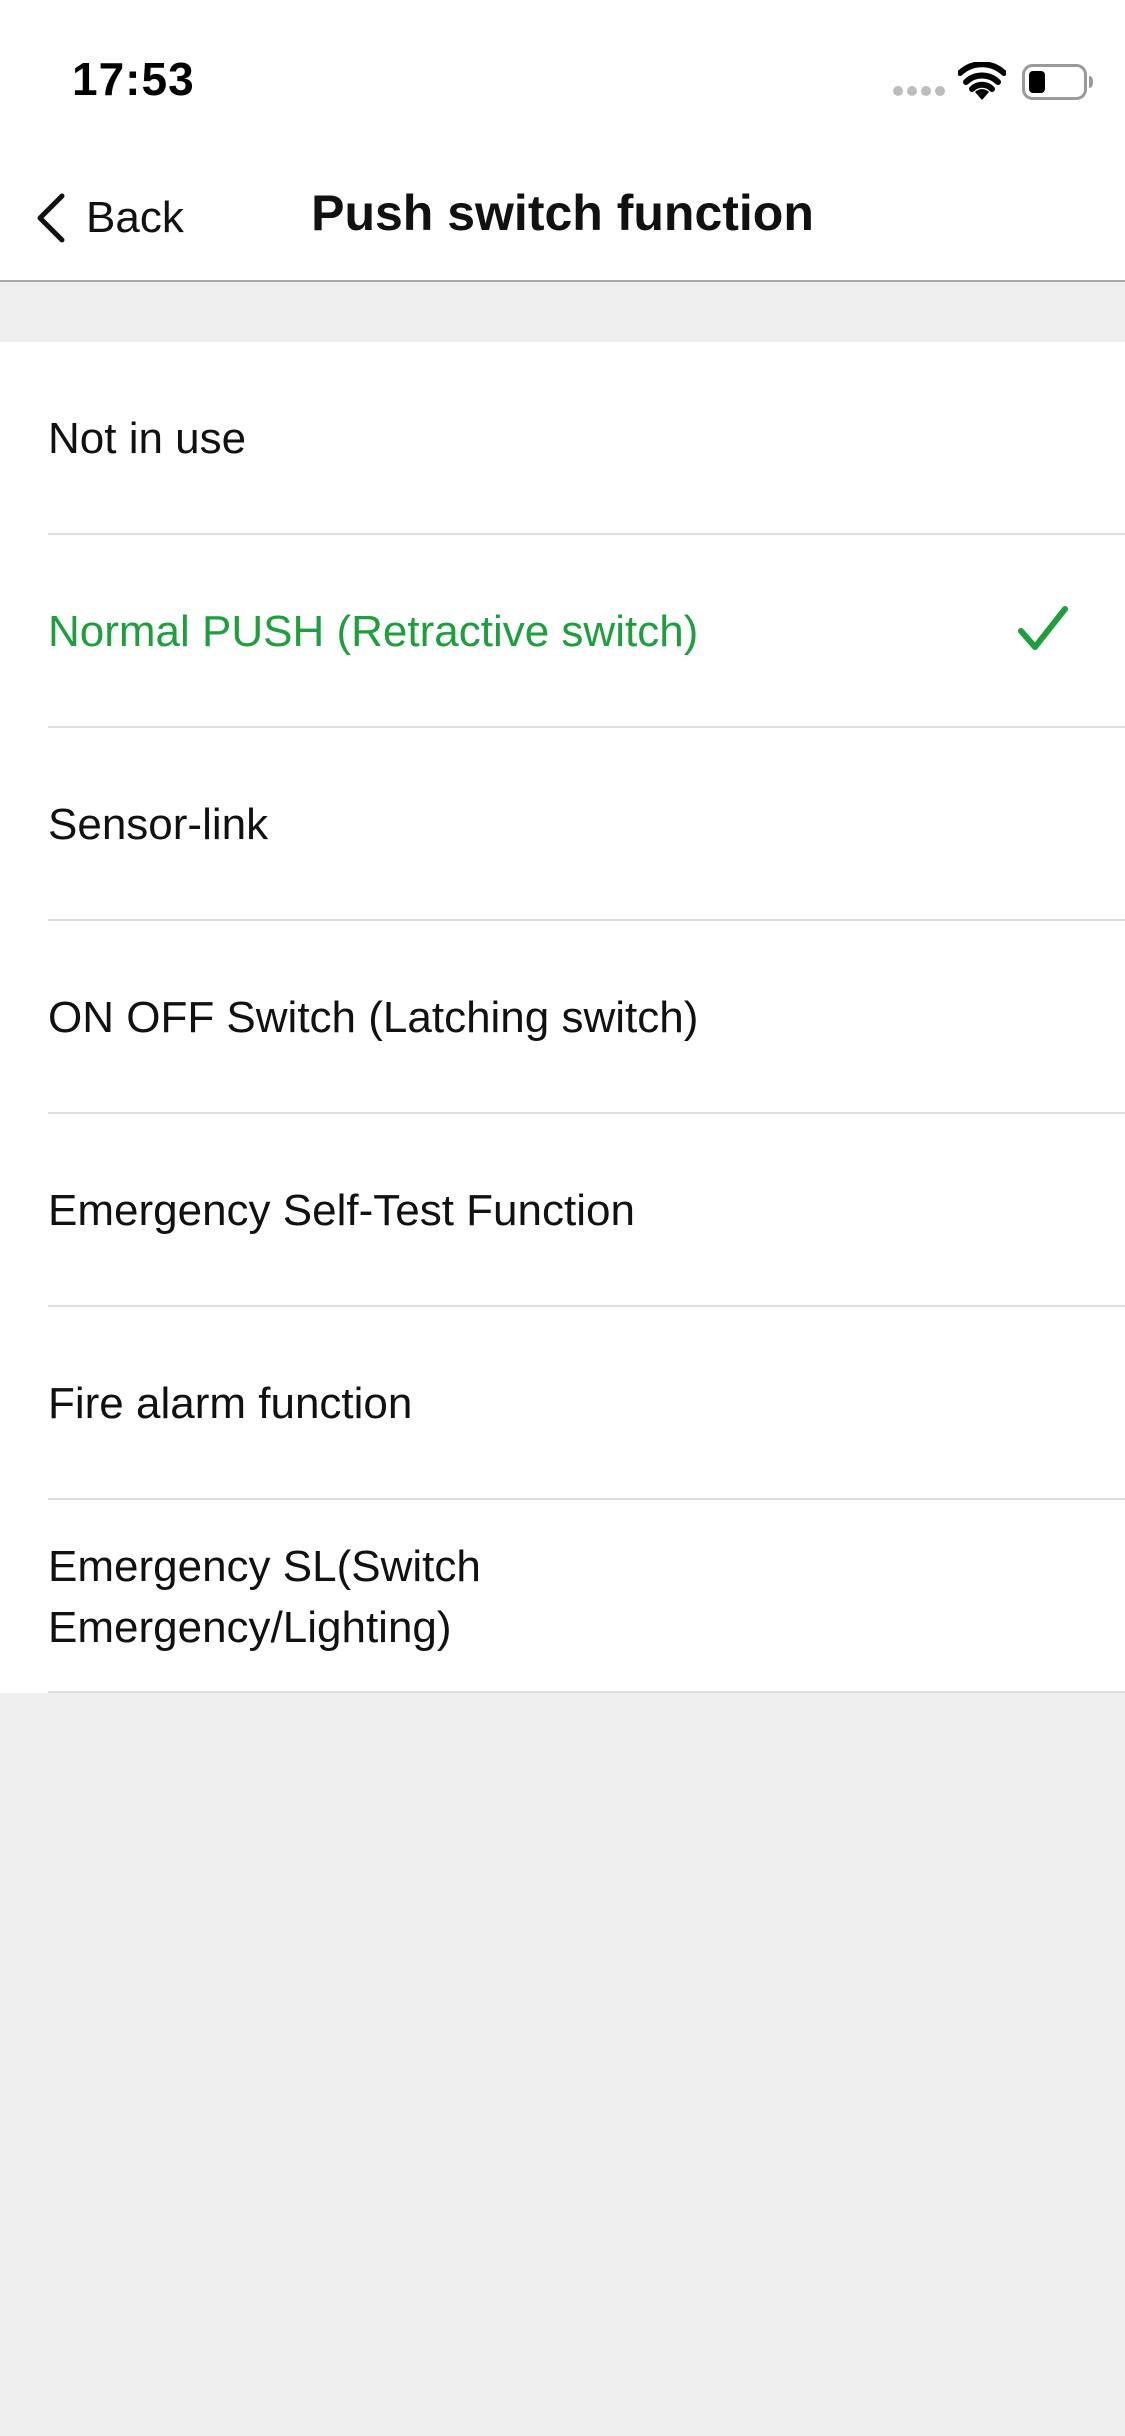 The height and width of the screenshot is (2436, 1125). I want to click on option-label: Fire alarm function, so click(230, 1403).